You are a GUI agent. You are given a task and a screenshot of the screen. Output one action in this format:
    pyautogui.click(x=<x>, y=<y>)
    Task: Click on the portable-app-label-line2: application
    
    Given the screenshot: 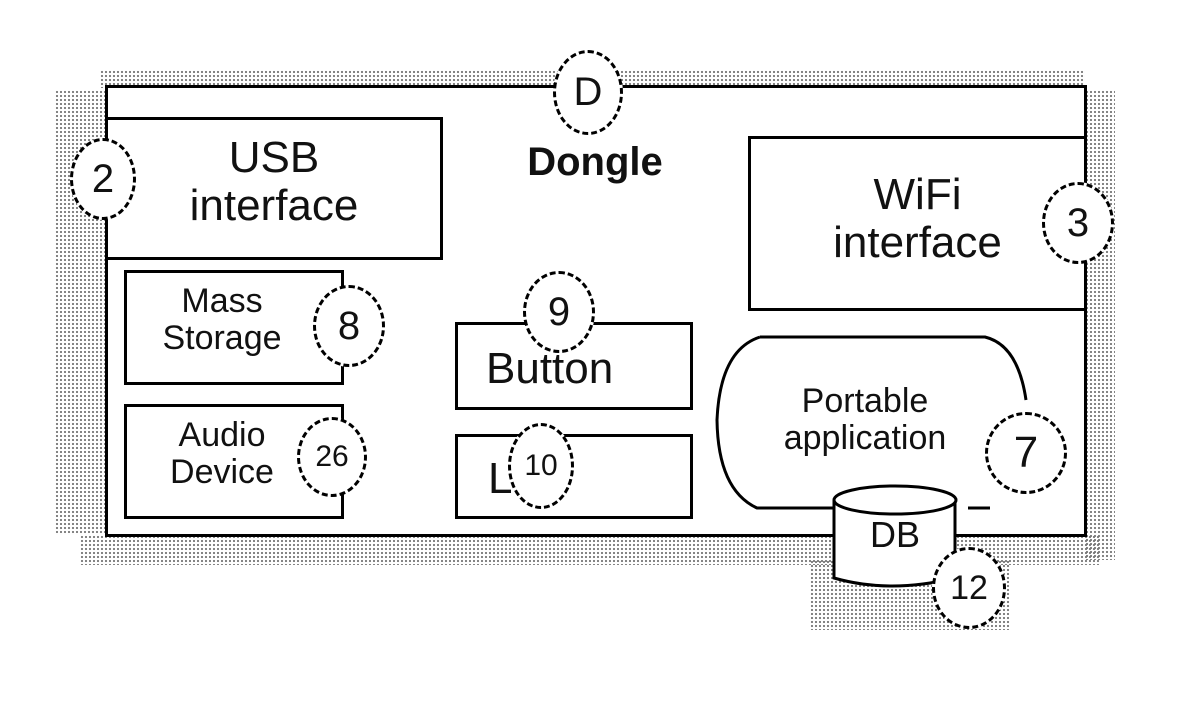 What is the action you would take?
    pyautogui.click(x=865, y=438)
    